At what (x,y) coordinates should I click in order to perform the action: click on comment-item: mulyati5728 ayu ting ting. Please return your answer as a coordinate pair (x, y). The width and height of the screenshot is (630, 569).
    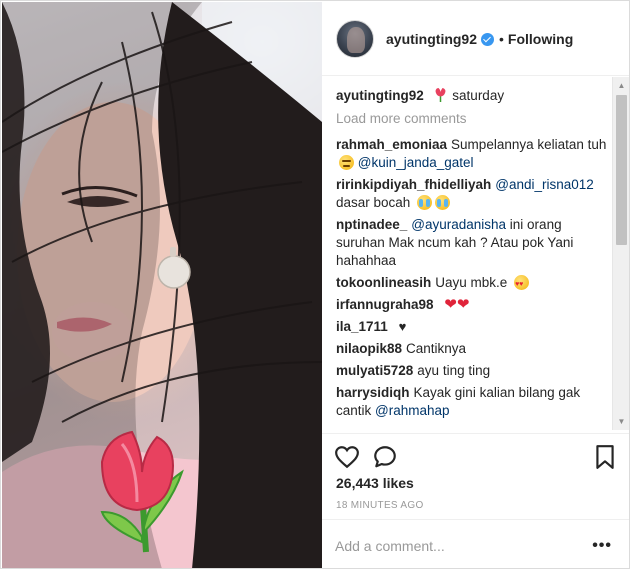
    Looking at the image, I should click on (472, 371).